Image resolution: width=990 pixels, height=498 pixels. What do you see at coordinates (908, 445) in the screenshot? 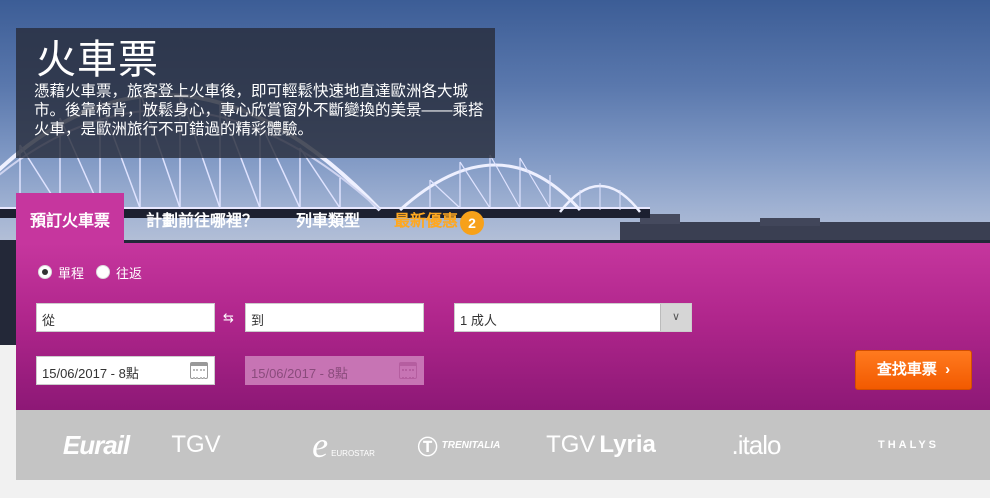
I see `thalys-logo: THALYS` at bounding box center [908, 445].